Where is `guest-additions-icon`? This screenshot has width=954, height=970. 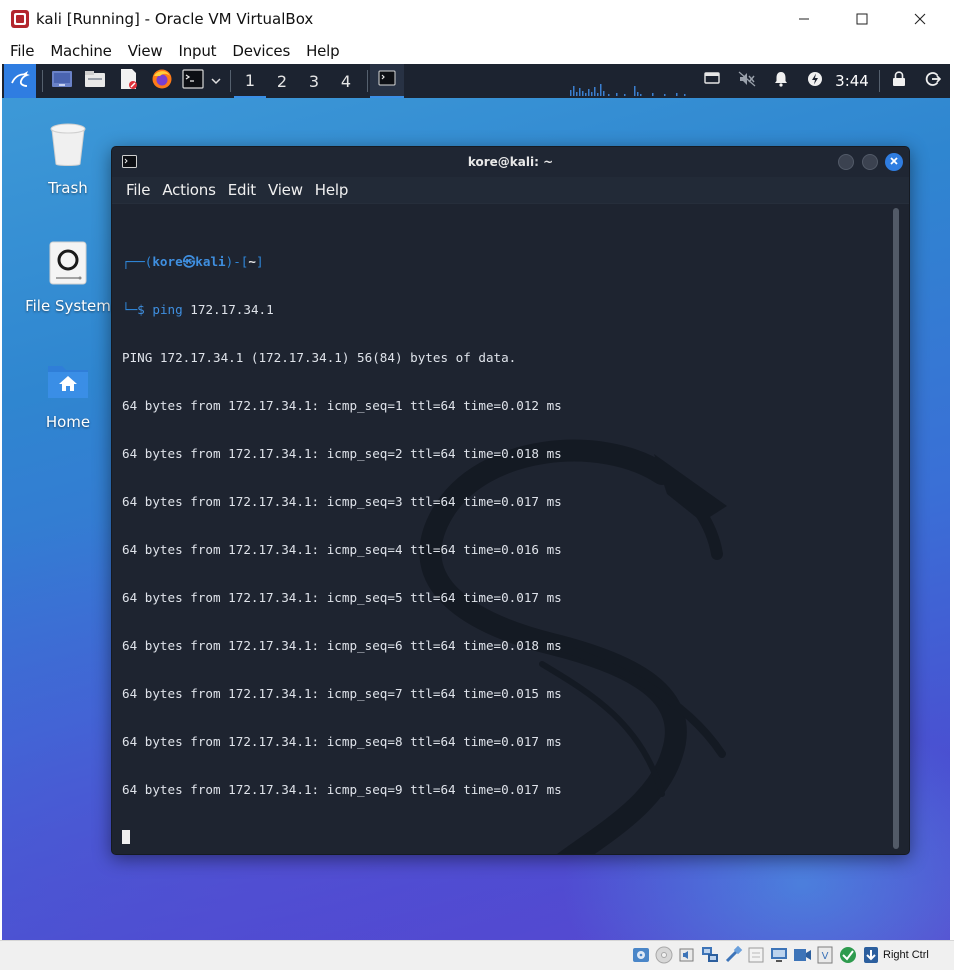 guest-additions-icon is located at coordinates (848, 955).